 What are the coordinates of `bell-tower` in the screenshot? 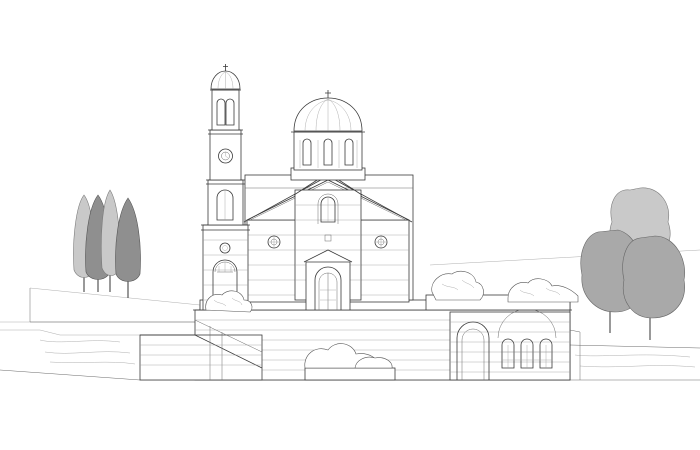 It's located at (225, 187).